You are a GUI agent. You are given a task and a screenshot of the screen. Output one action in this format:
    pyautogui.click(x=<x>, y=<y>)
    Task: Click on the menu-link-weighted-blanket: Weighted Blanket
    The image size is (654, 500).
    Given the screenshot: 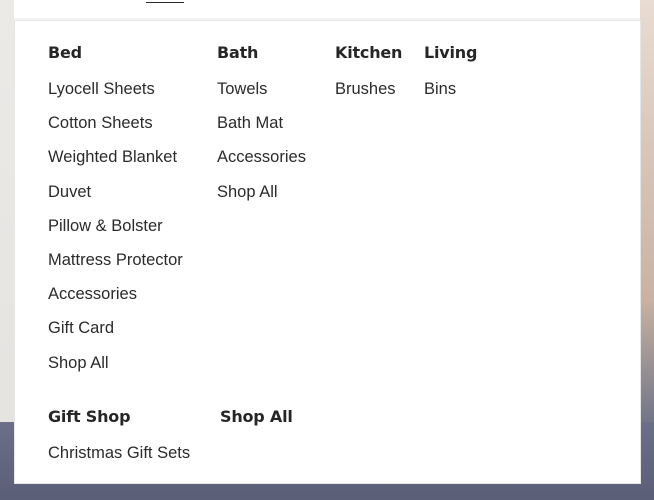 What is the action you would take?
    pyautogui.click(x=115, y=164)
    